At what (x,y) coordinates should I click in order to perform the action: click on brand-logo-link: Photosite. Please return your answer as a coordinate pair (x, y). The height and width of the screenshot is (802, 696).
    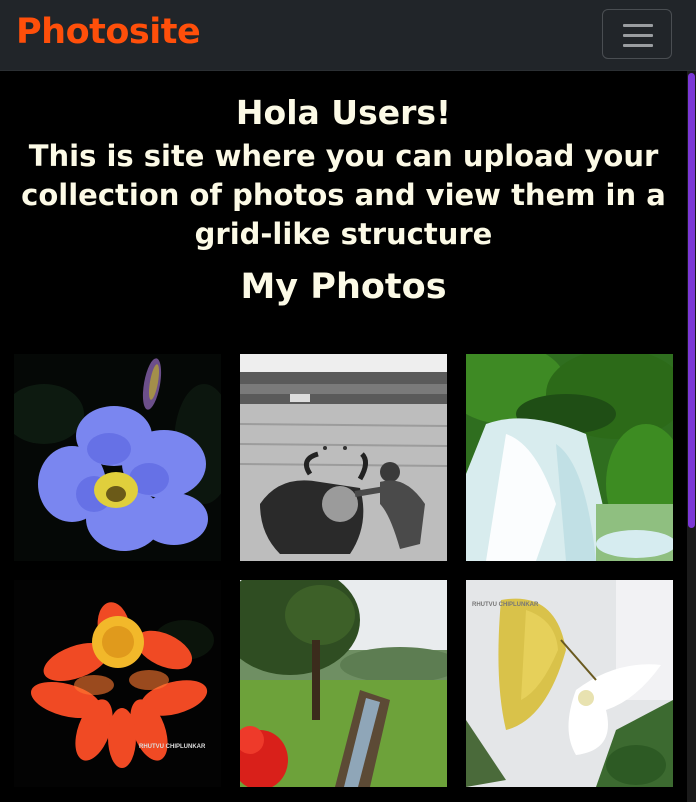
    Looking at the image, I should click on (108, 32).